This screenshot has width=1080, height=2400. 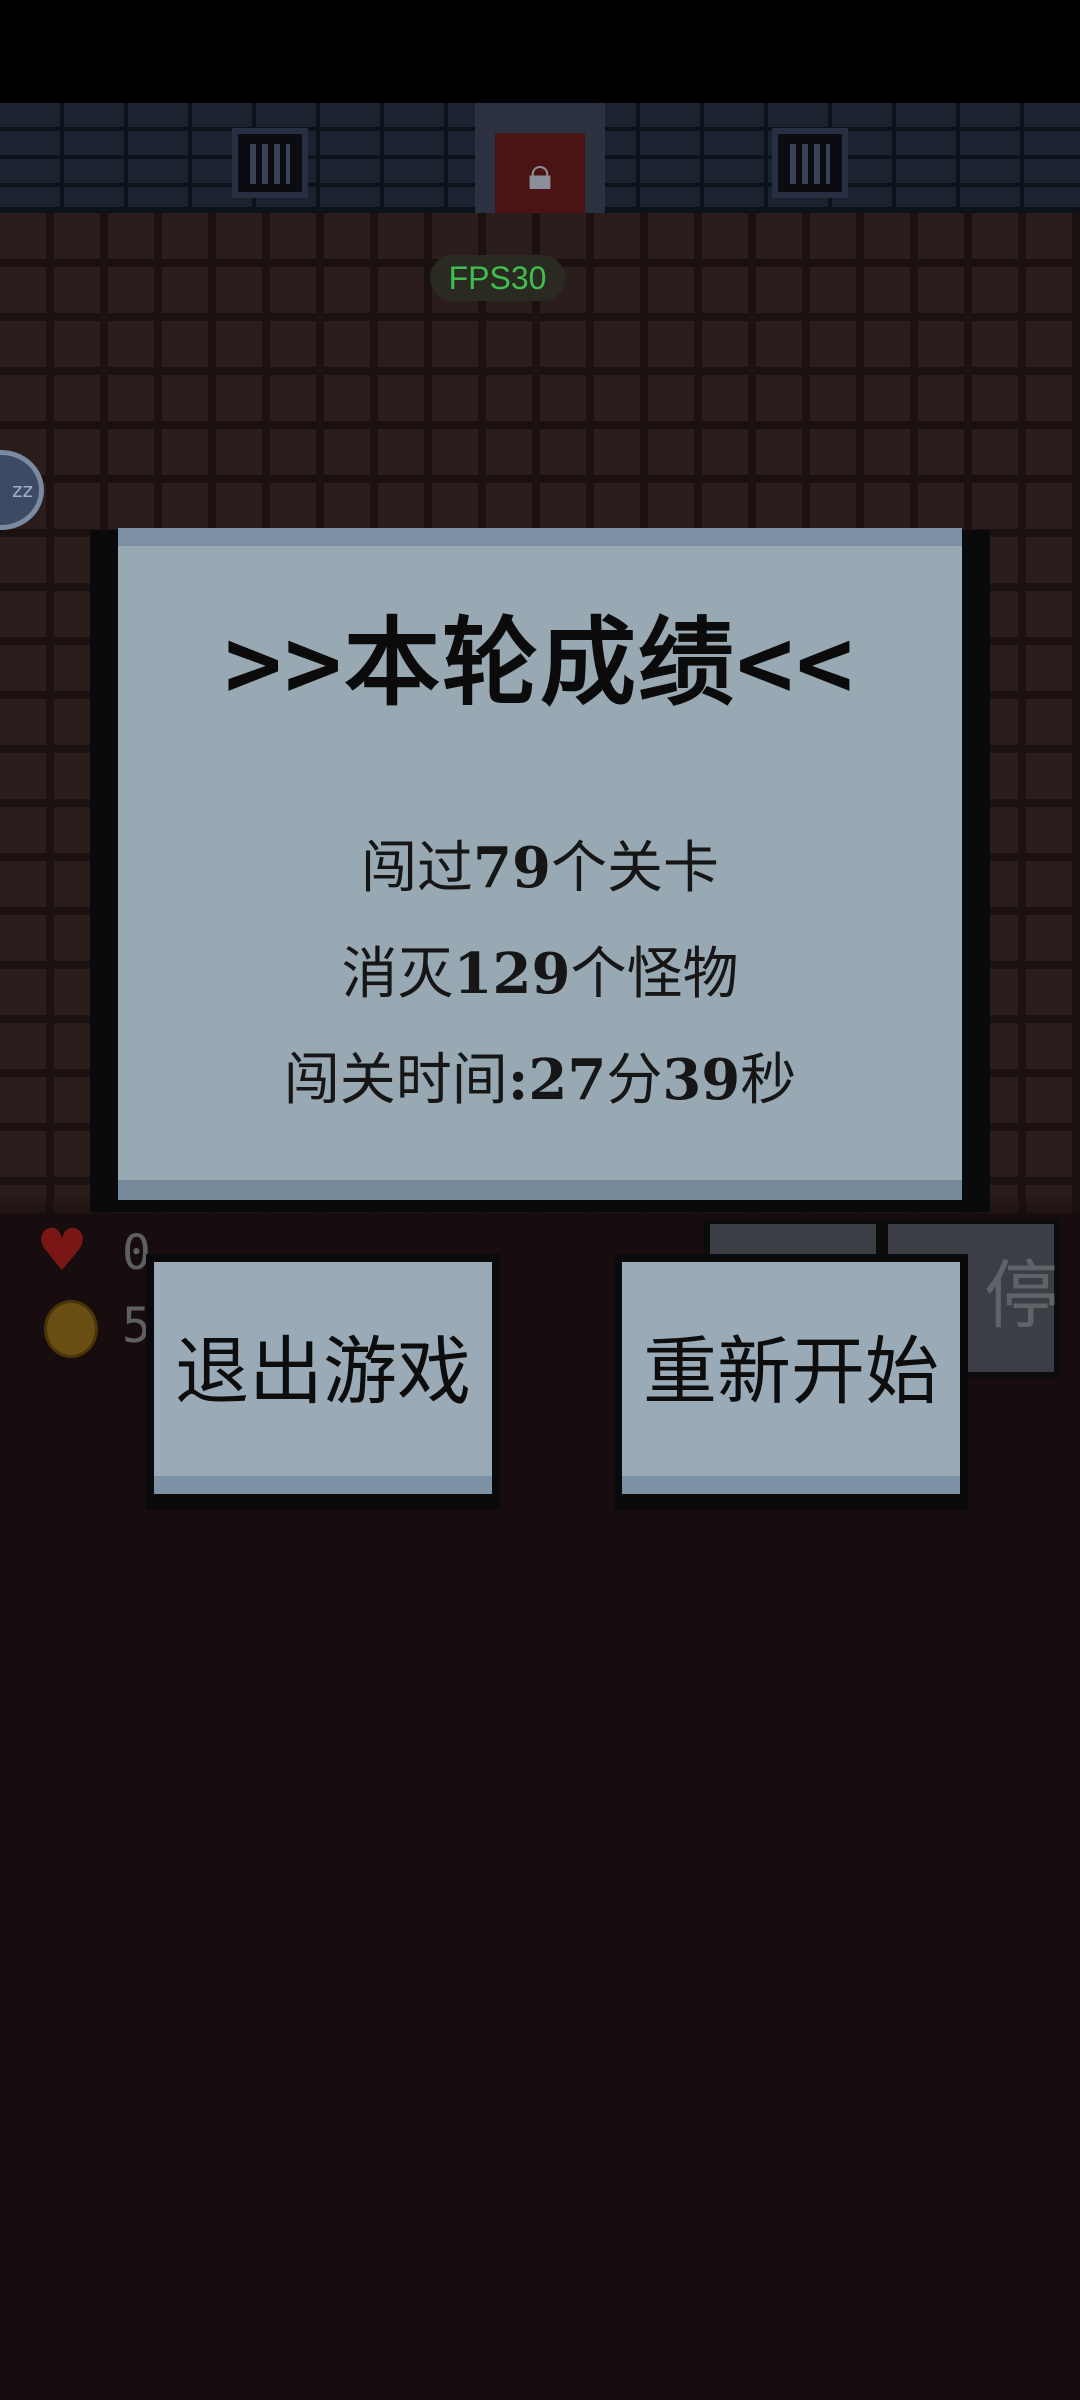 What do you see at coordinates (1021, 1296) in the screenshot?
I see `pause-button-label: 停` at bounding box center [1021, 1296].